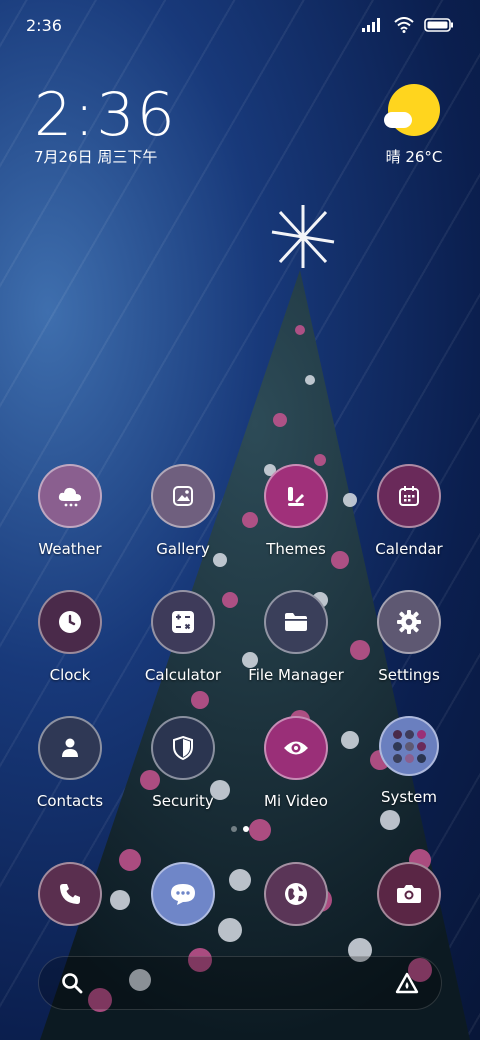  Describe the element at coordinates (296, 496) in the screenshot. I see `themes-icon` at that location.